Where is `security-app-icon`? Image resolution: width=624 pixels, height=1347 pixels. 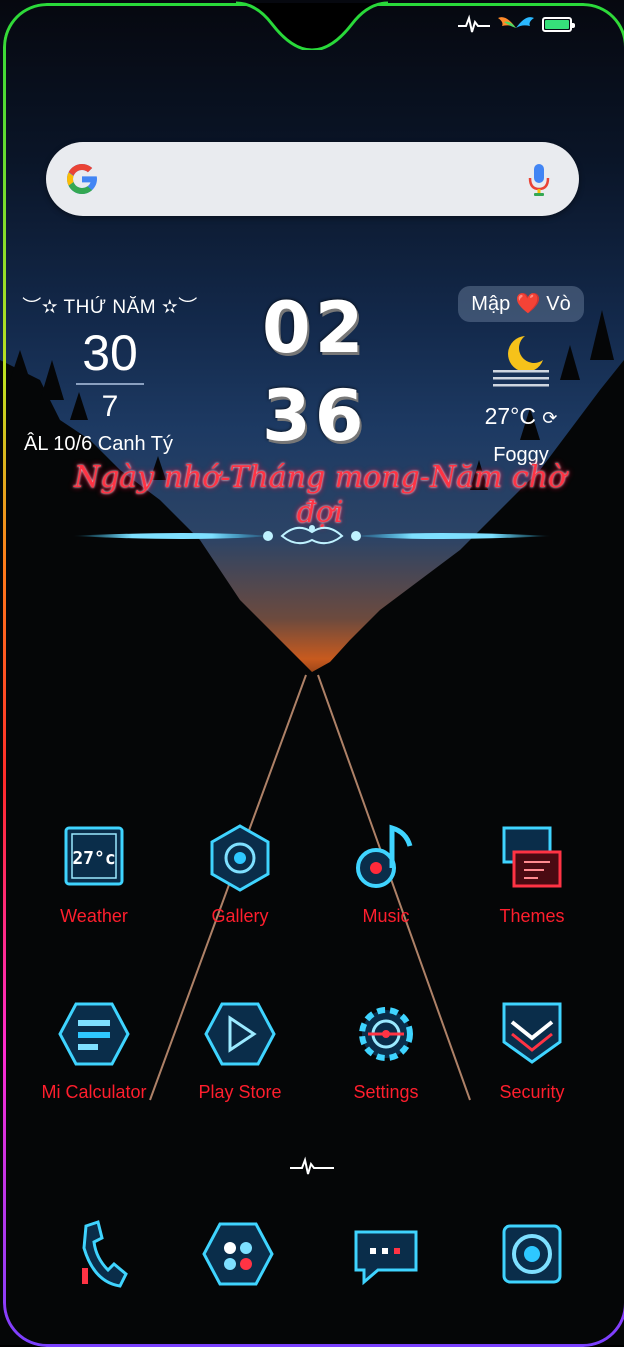 security-app-icon is located at coordinates (532, 1033).